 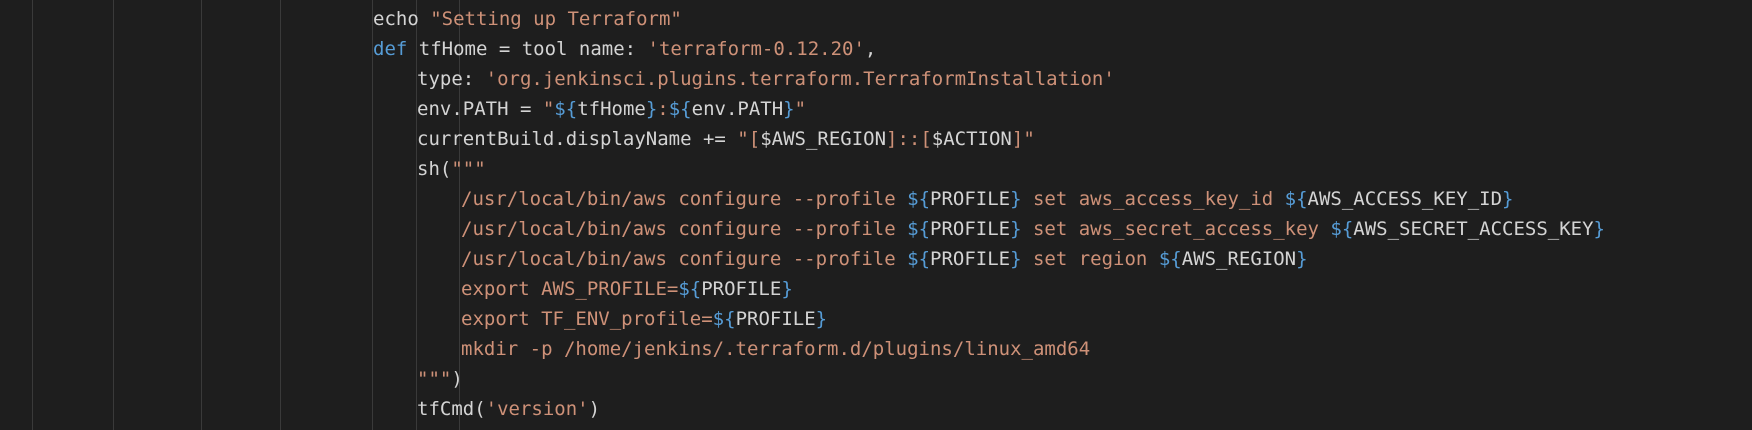 I want to click on code-token: AWS_ACCESS_KEY_ID, so click(x=1405, y=199).